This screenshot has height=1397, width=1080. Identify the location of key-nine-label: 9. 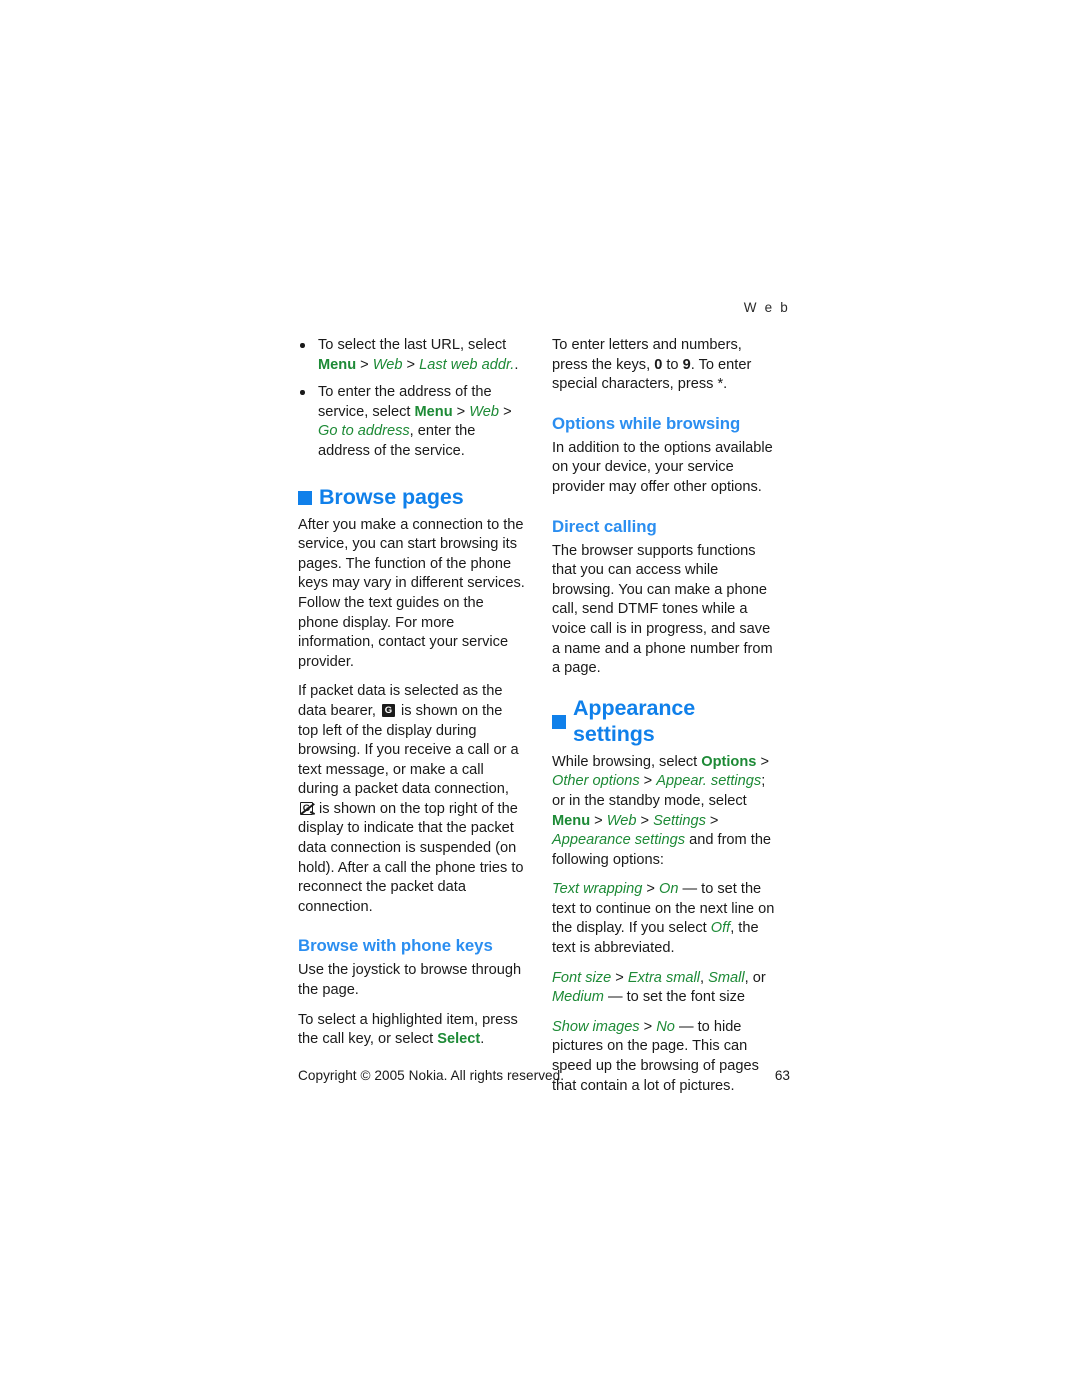
(686, 364).